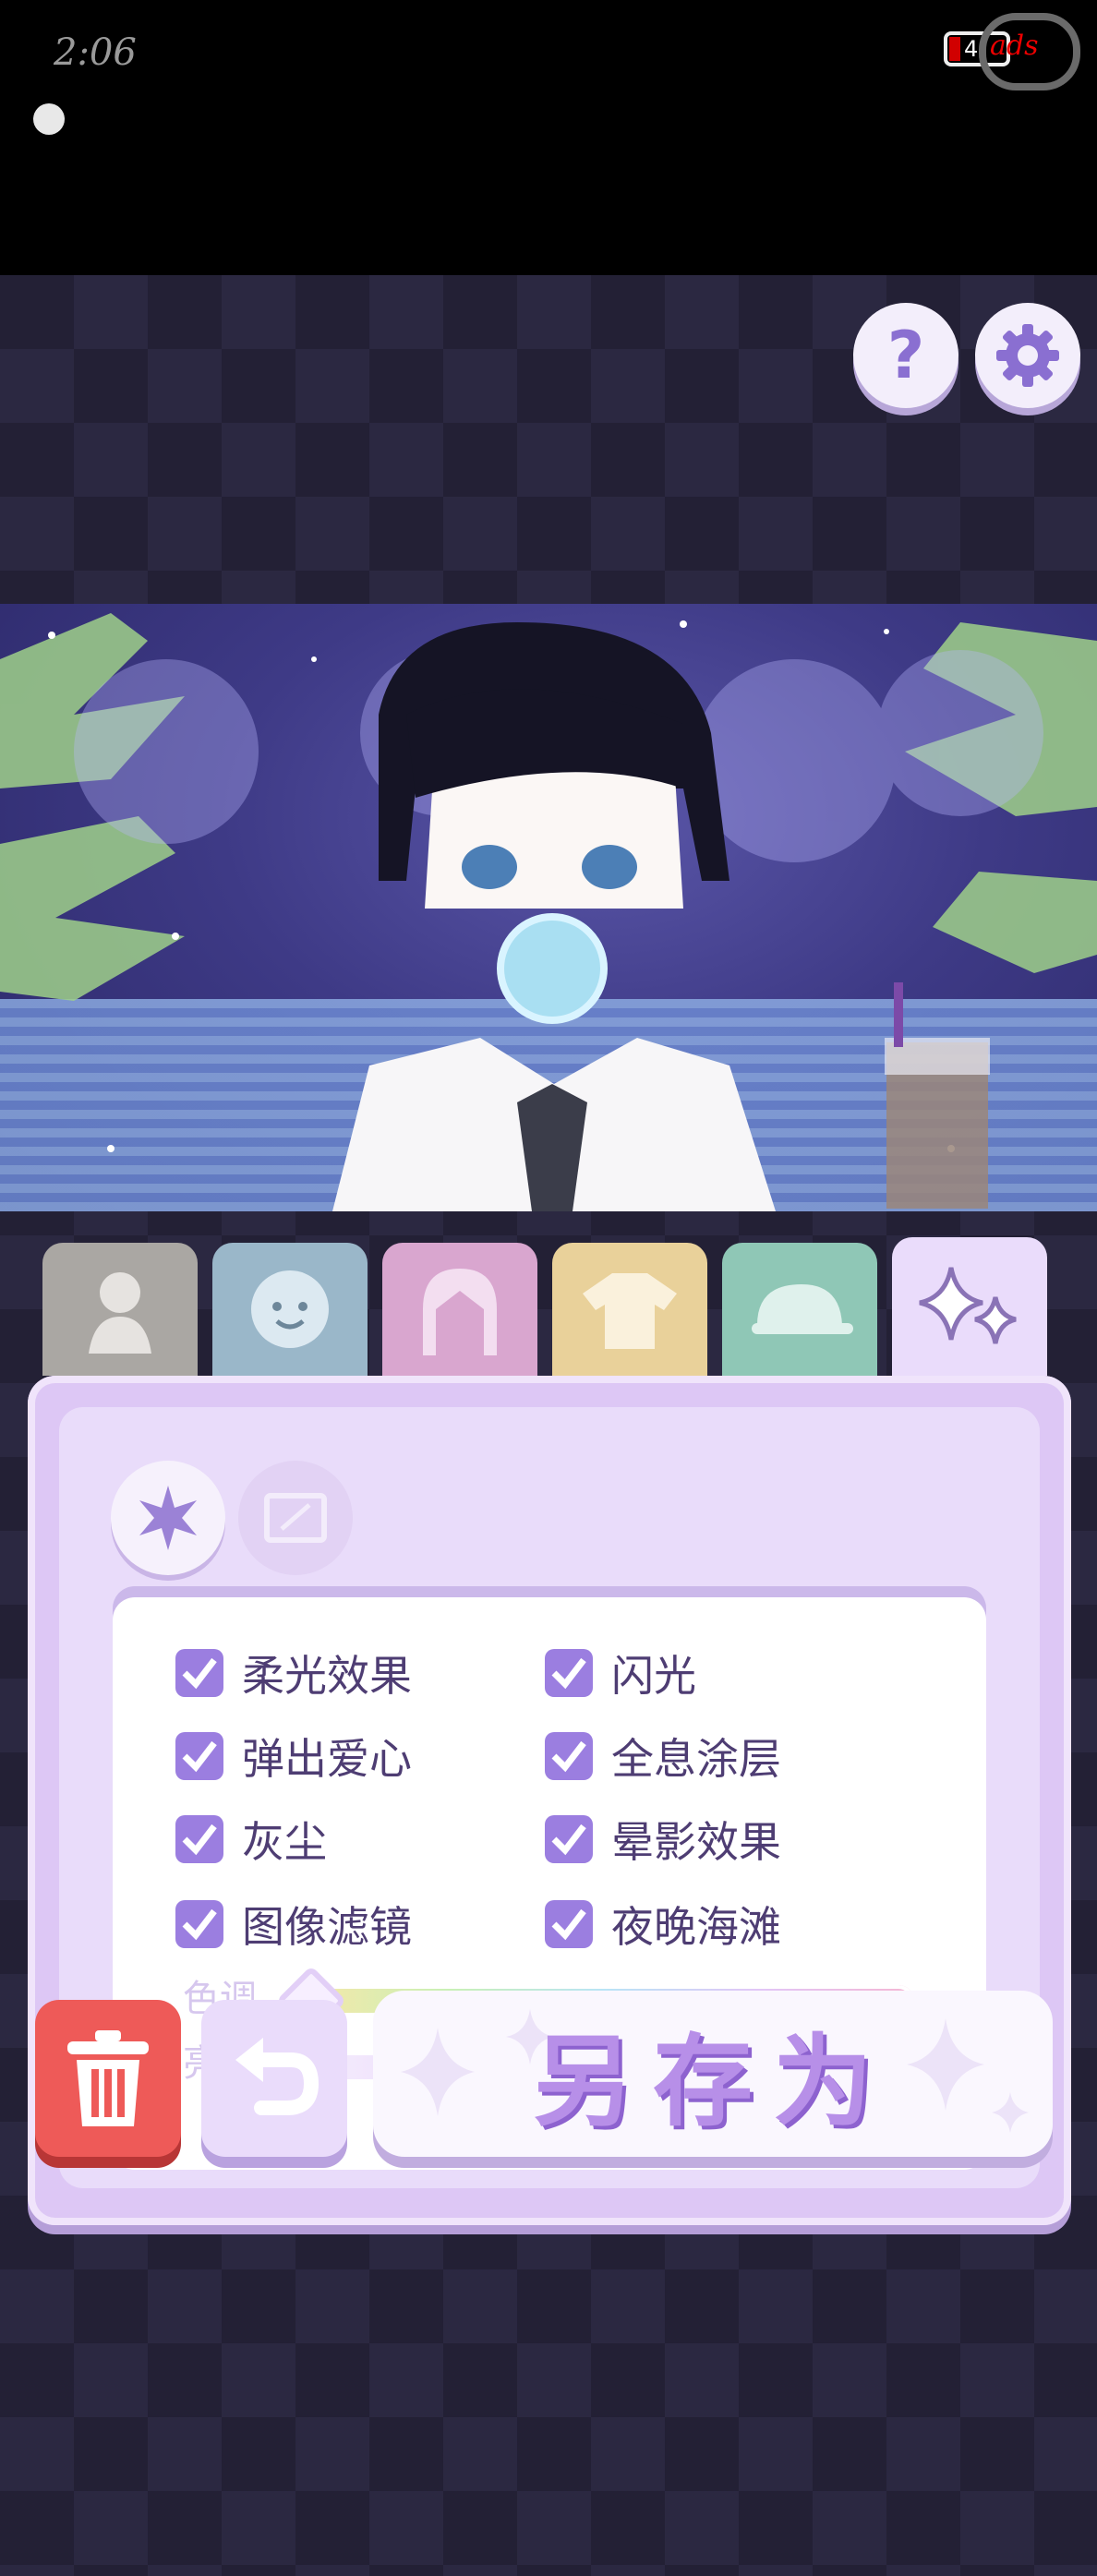 This screenshot has width=1097, height=2576. I want to click on option-vignette: 晕影效果, so click(663, 1839).